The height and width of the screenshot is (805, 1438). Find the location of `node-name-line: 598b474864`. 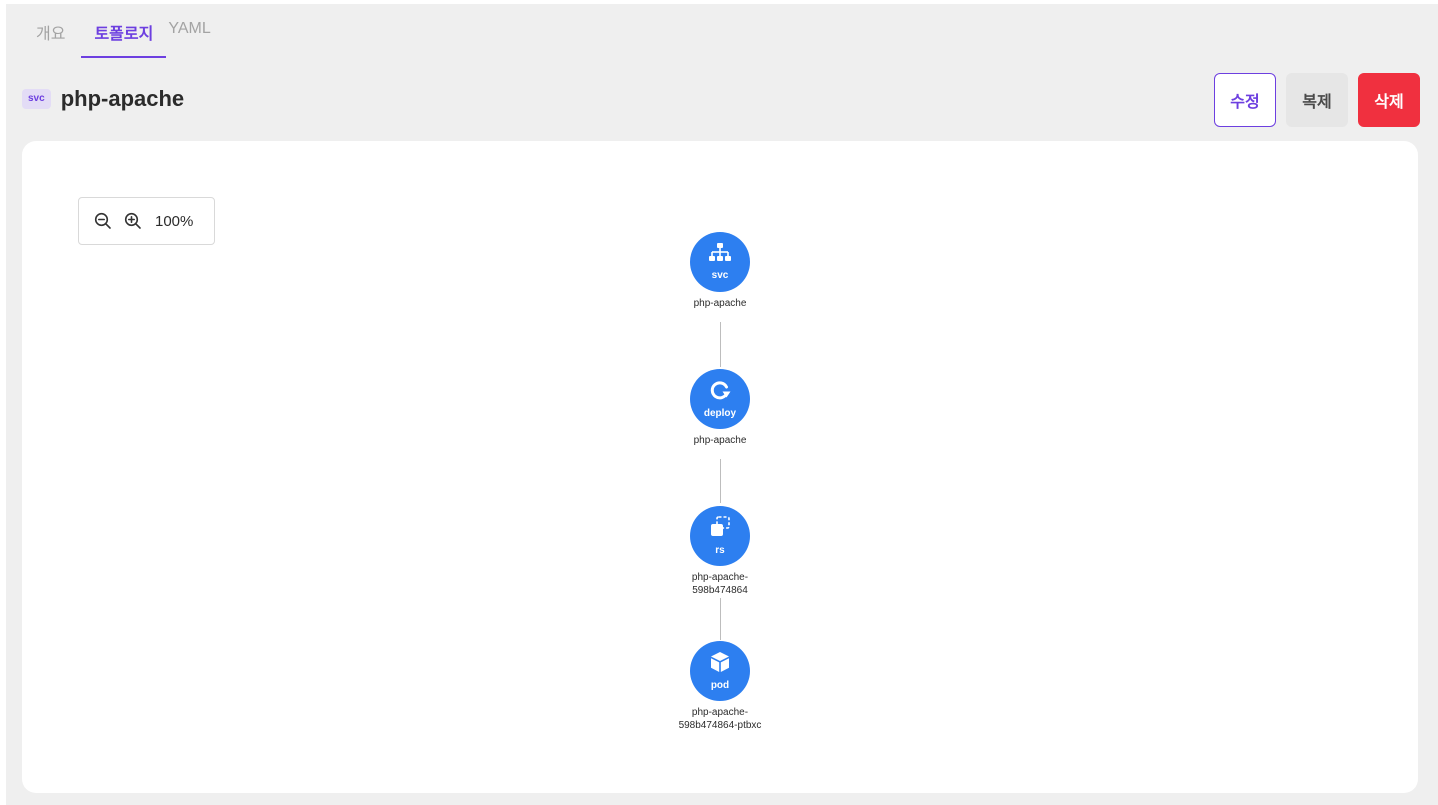

node-name-line: 598b474864 is located at coordinates (720, 590).